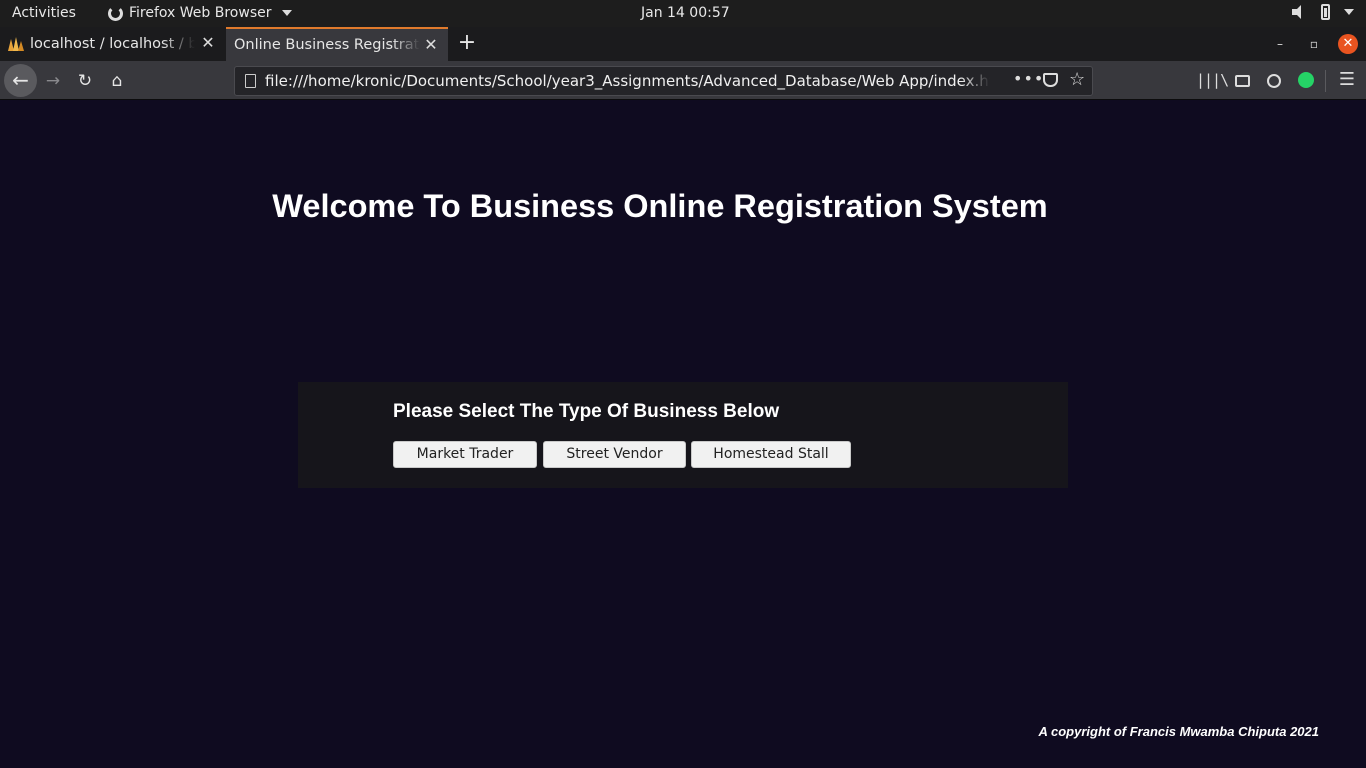  What do you see at coordinates (1314, 44) in the screenshot?
I see `maximize-button: ▫` at bounding box center [1314, 44].